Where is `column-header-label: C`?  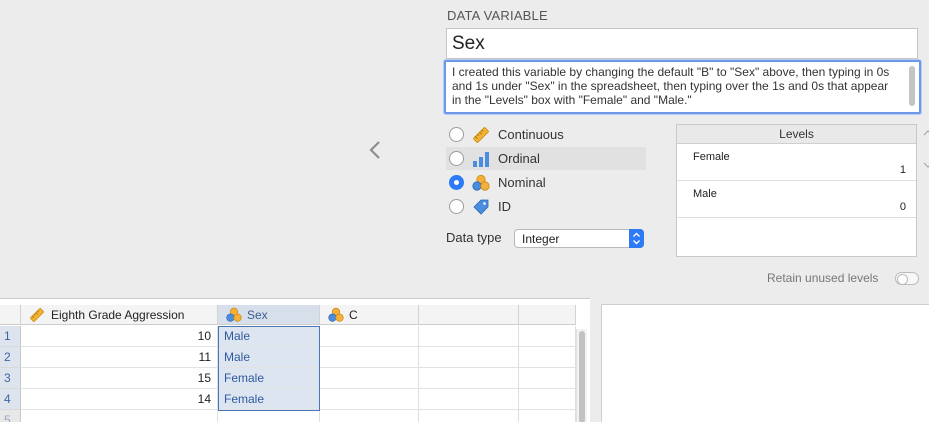 column-header-label: C is located at coordinates (353, 314).